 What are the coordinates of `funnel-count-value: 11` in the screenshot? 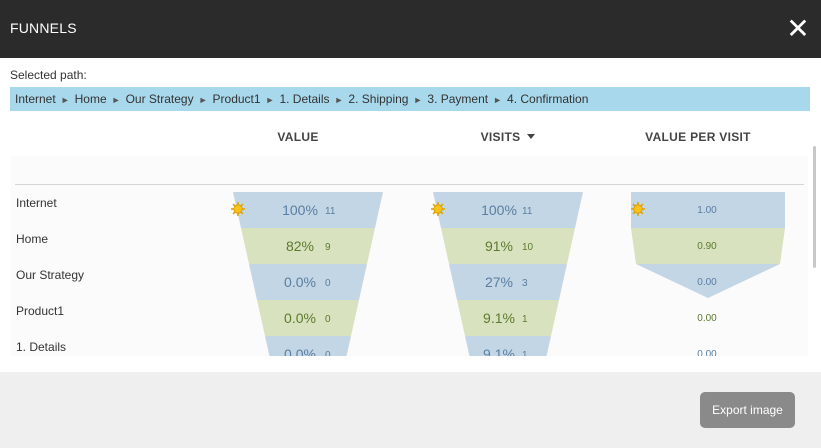 It's located at (330, 211).